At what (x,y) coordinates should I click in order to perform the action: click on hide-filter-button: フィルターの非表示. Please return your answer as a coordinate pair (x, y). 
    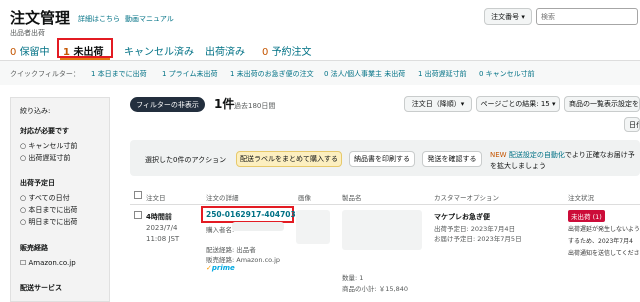
    Looking at the image, I should click on (167, 104).